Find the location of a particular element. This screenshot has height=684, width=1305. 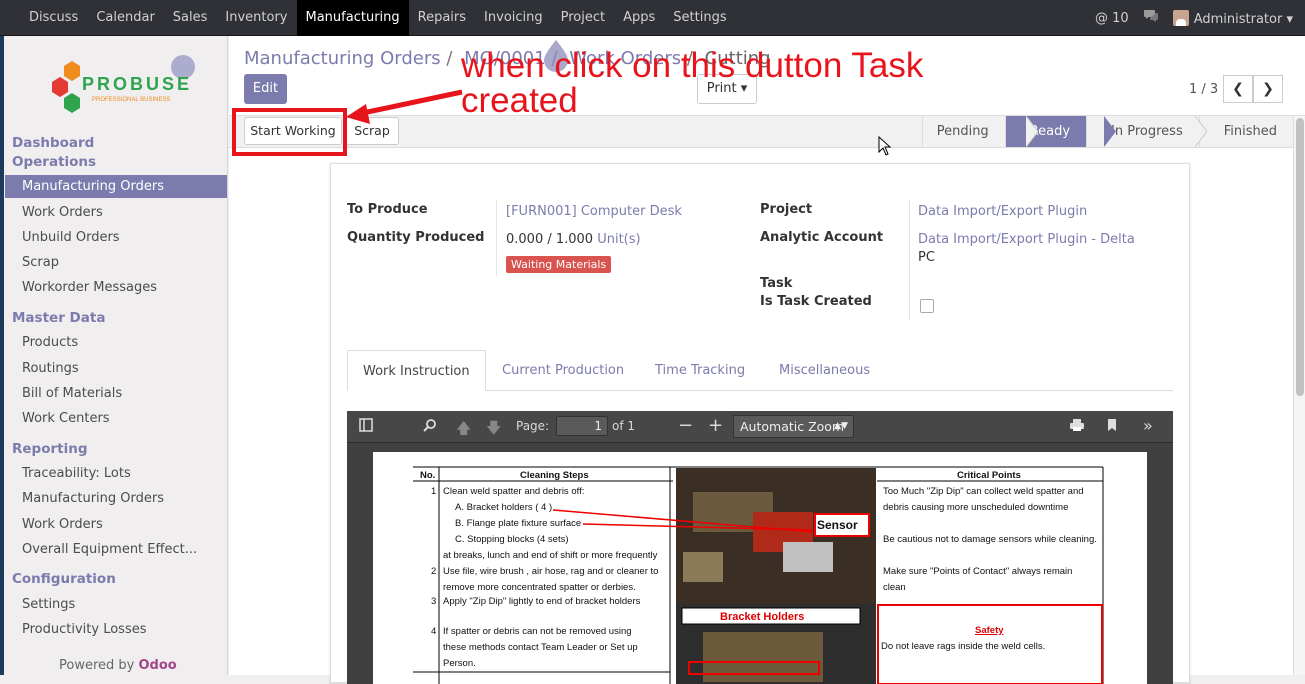

doc-step-no: 2 is located at coordinates (434, 571).